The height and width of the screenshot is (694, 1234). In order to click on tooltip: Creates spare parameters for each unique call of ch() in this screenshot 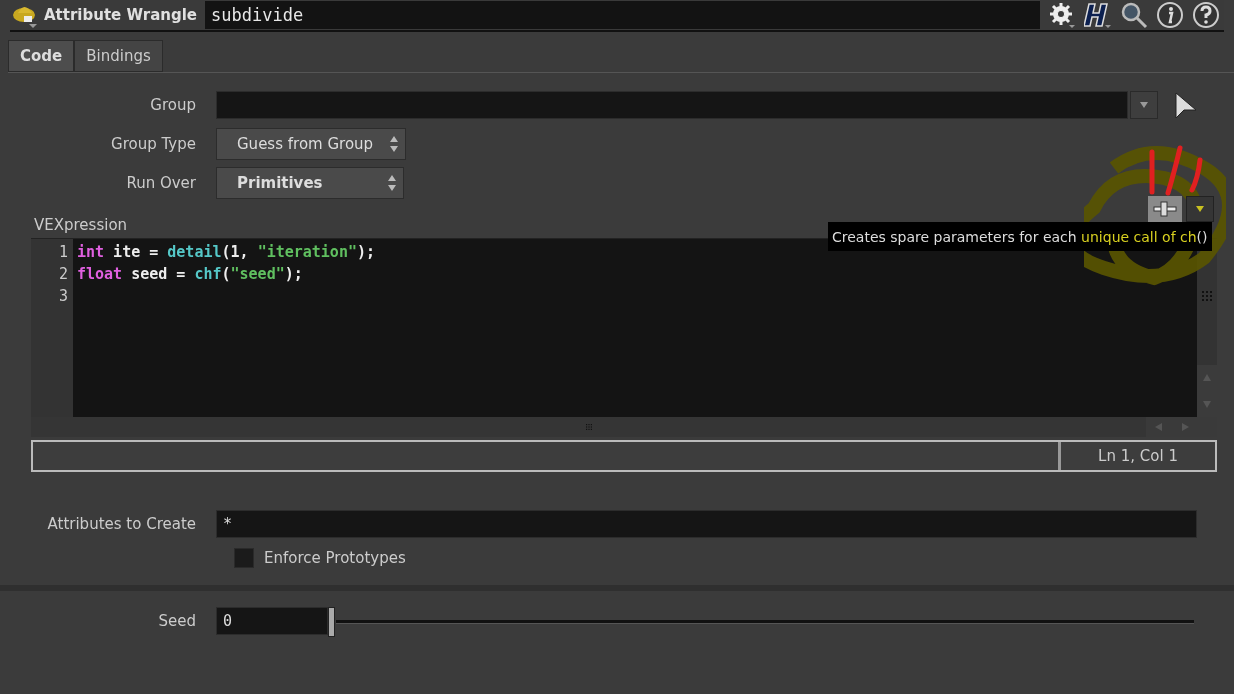, I will do `click(1020, 236)`.